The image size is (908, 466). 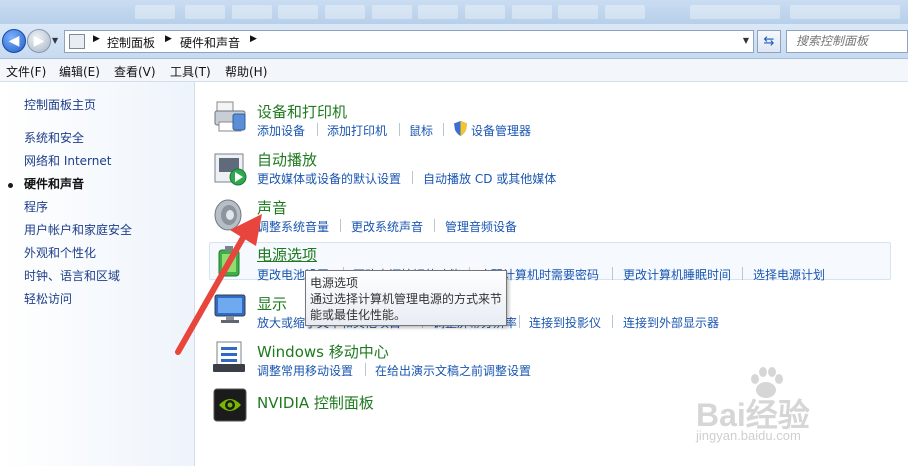 What do you see at coordinates (230, 117) in the screenshot?
I see `printer-icon` at bounding box center [230, 117].